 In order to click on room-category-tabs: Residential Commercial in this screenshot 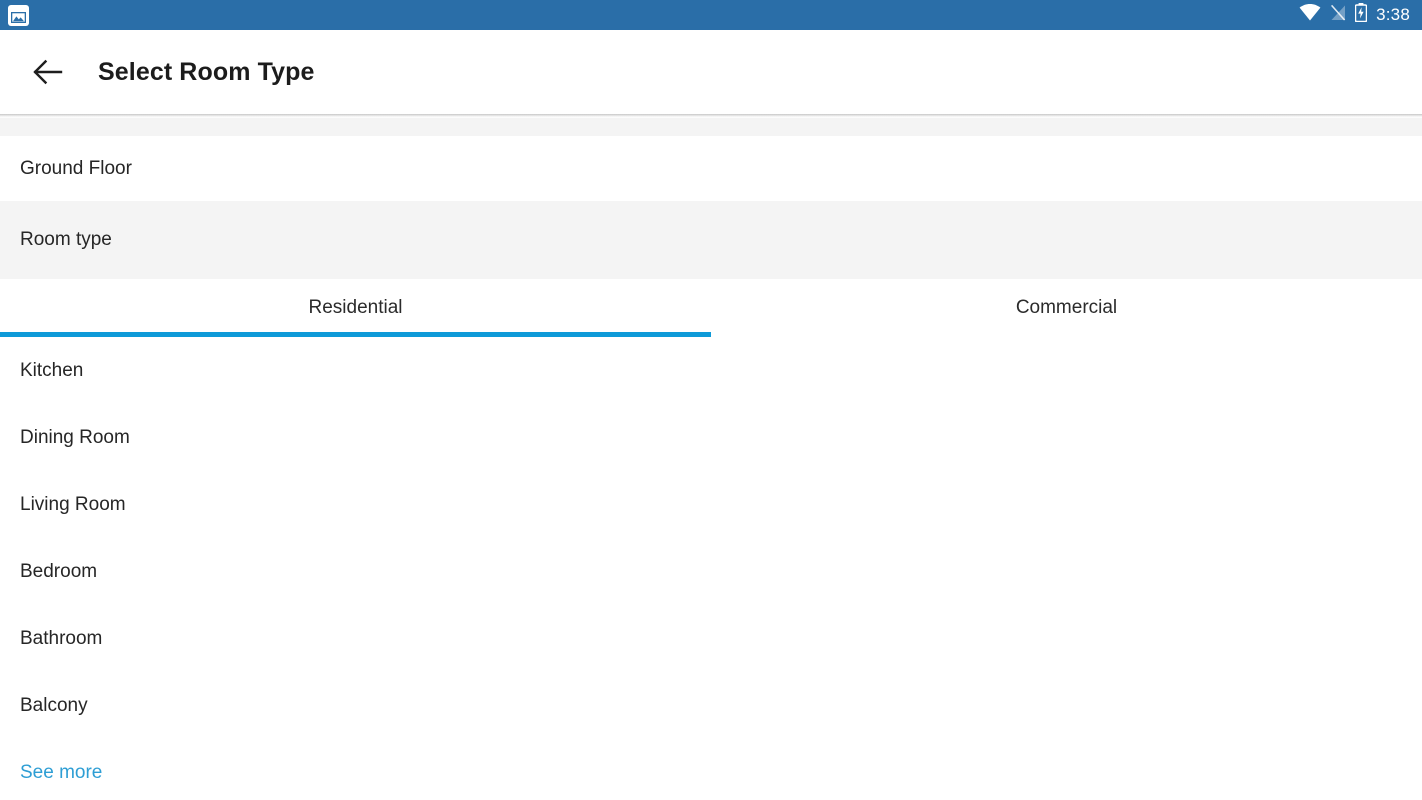, I will do `click(711, 308)`.